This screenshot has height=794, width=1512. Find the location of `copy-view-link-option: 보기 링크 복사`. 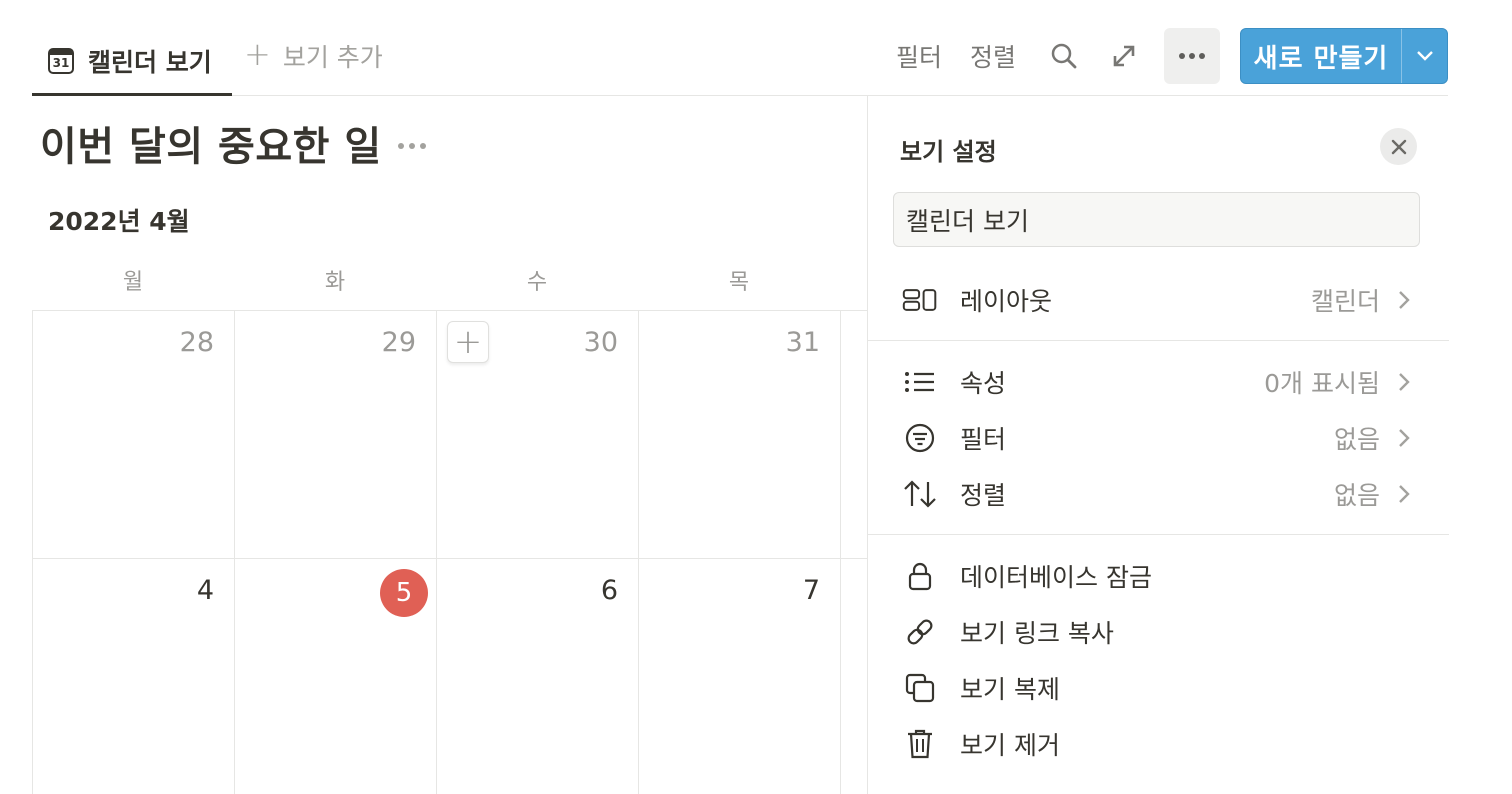

copy-view-link-option: 보기 링크 복사 is located at coordinates (1158, 632).